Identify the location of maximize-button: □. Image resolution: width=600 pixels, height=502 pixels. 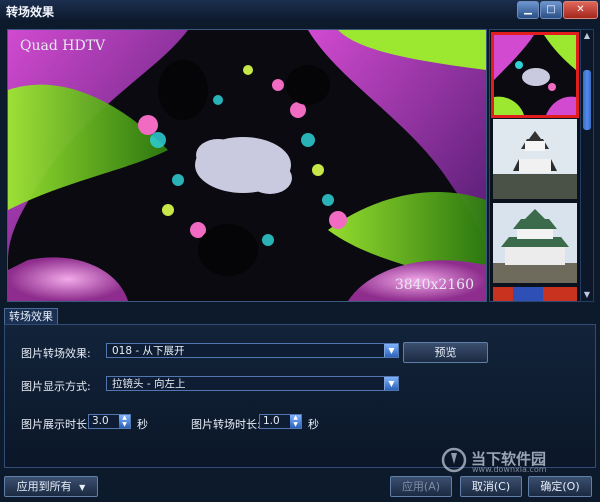
(551, 10).